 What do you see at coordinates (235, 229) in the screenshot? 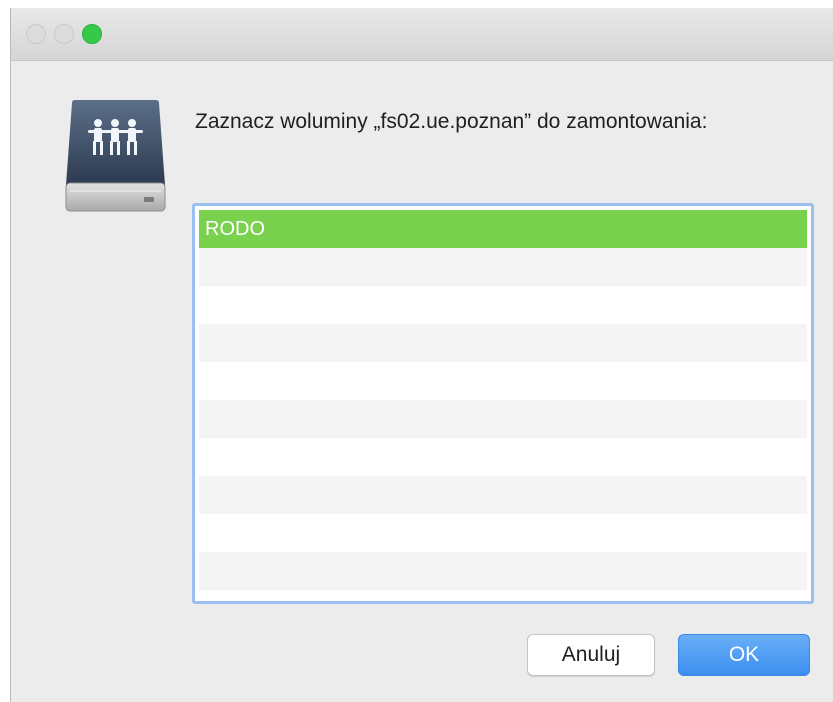
I see `volume-label: RODO` at bounding box center [235, 229].